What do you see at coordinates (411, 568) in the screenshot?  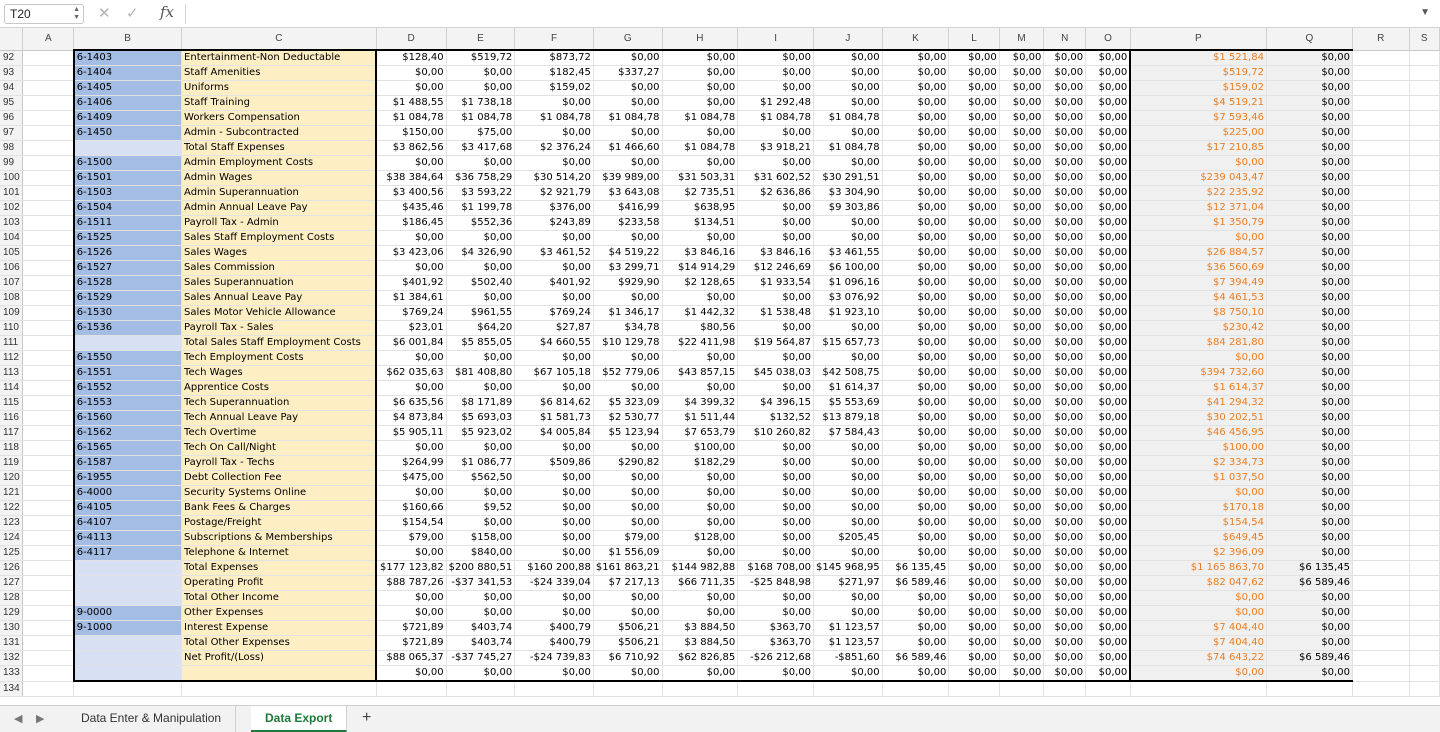 I see `cell-d: $177 123,82` at bounding box center [411, 568].